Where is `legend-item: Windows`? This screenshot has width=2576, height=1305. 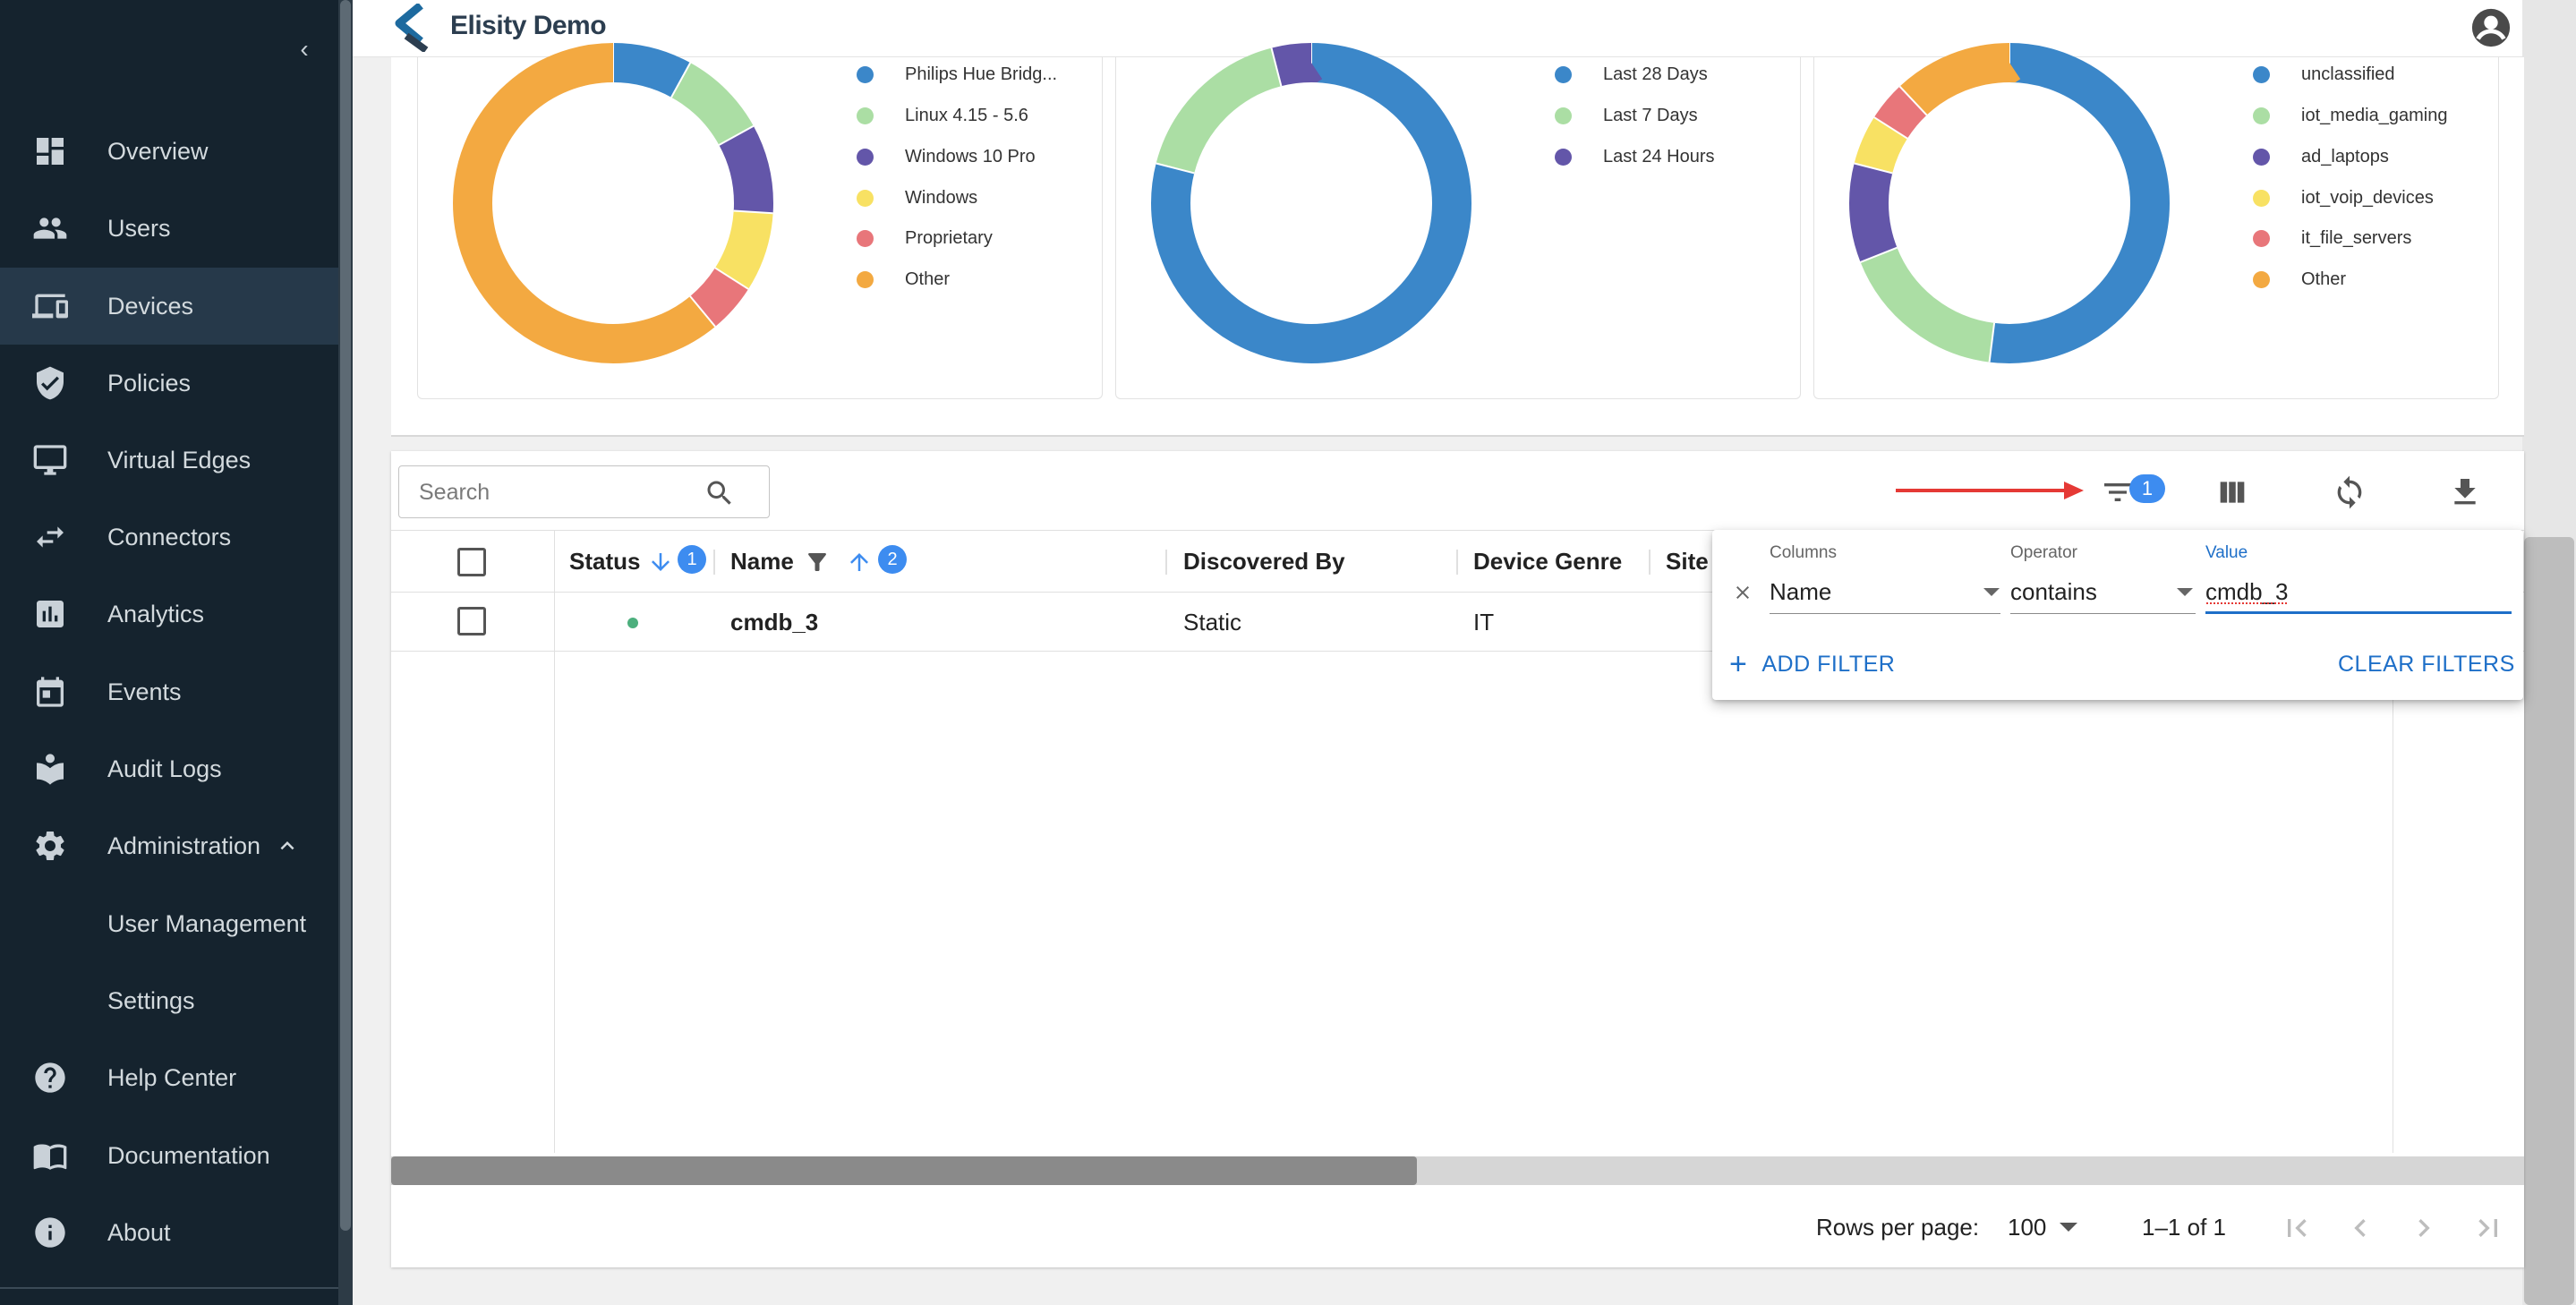
legend-item: Windows is located at coordinates (917, 198).